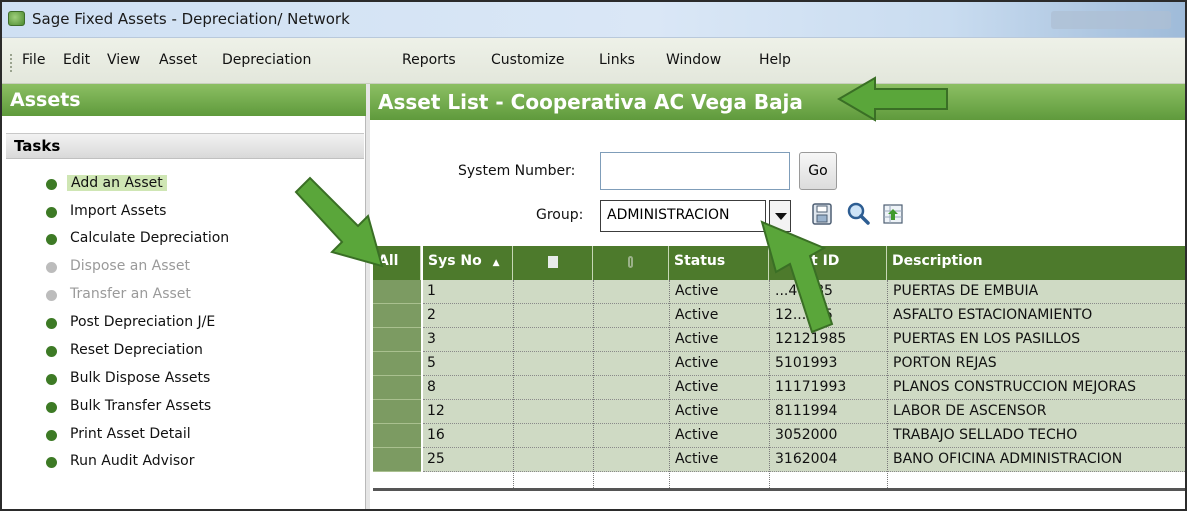 This screenshot has width=1187, height=511. Describe the element at coordinates (130, 294) in the screenshot. I see `task-label: Transfer an Asset` at that location.